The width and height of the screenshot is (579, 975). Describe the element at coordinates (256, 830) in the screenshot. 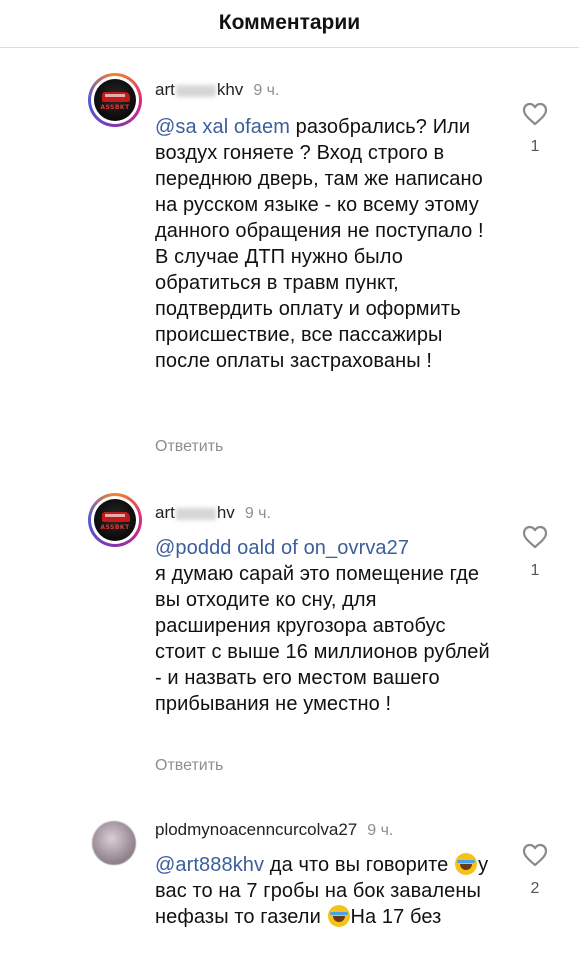

I see `username: plodmynoacenncurcolva27` at that location.